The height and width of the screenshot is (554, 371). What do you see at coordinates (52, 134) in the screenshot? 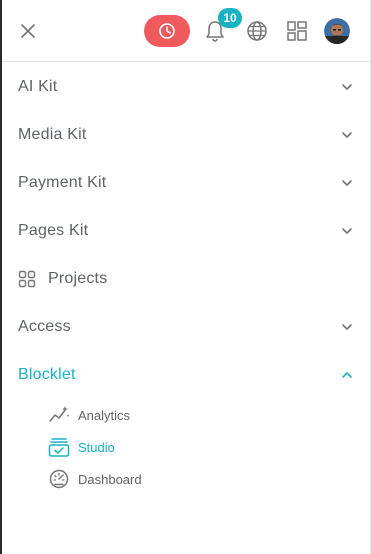
I see `menu-item-label: Media Kit` at bounding box center [52, 134].